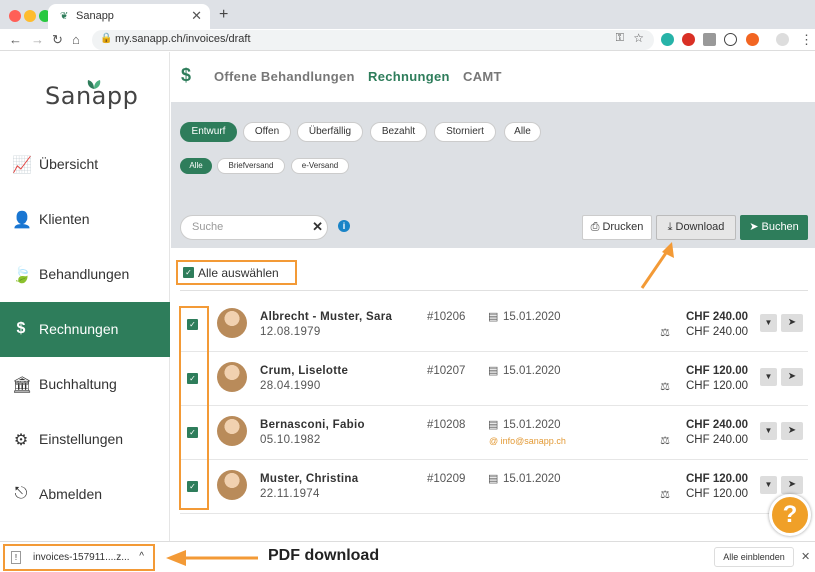 Image resolution: width=815 pixels, height=572 pixels. What do you see at coordinates (78, 384) in the screenshot?
I see `sidebar-item-label: Buchhaltung` at bounding box center [78, 384].